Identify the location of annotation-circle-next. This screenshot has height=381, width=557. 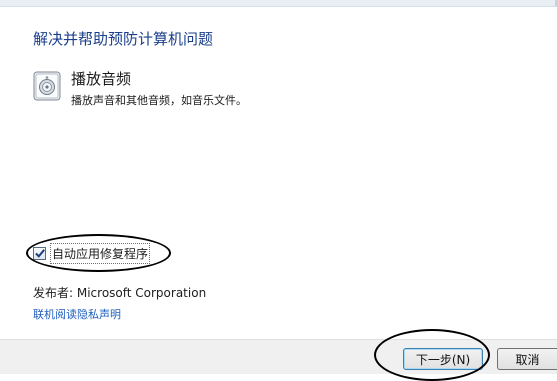
(432, 355).